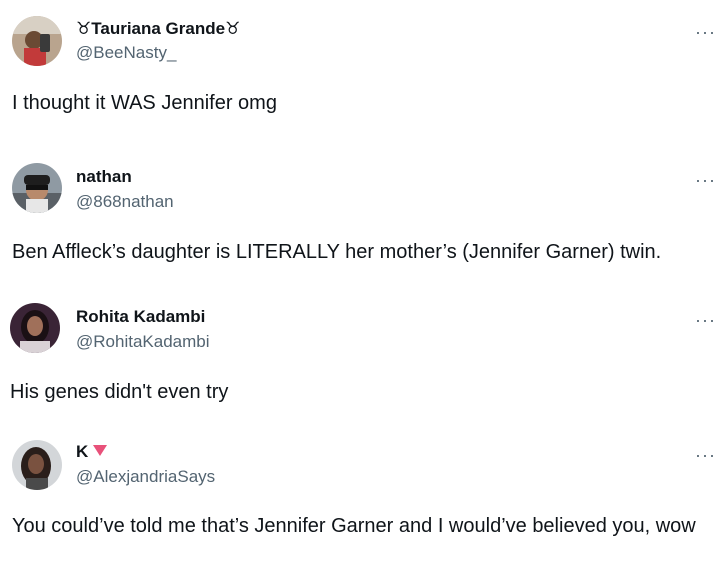 This screenshot has width=728, height=578. Describe the element at coordinates (119, 392) in the screenshot. I see `tweet-text: His genes didn't even try` at that location.